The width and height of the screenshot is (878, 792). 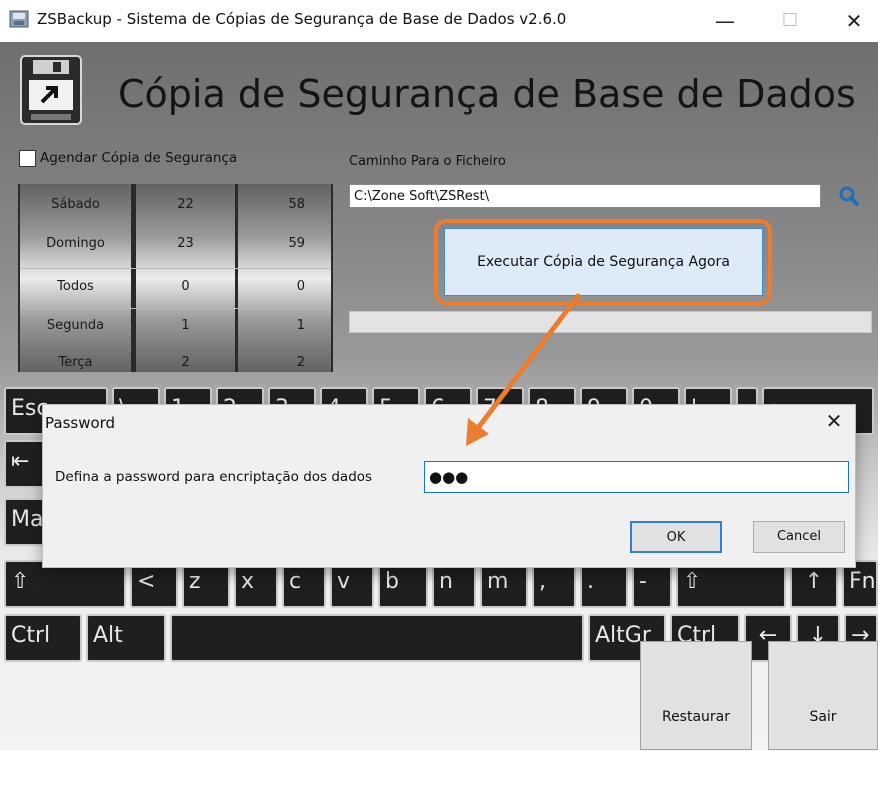 I want to click on dialog-title: Password, so click(x=80, y=423).